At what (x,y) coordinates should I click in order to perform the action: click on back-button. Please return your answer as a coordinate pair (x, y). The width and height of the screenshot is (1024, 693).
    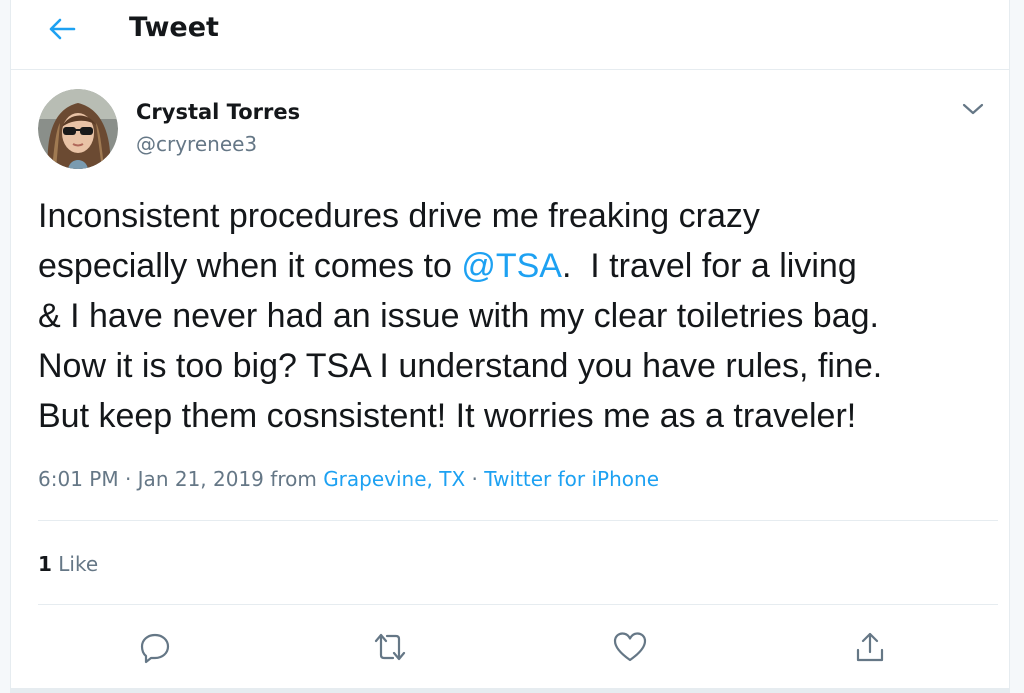
    Looking at the image, I should click on (62, 29).